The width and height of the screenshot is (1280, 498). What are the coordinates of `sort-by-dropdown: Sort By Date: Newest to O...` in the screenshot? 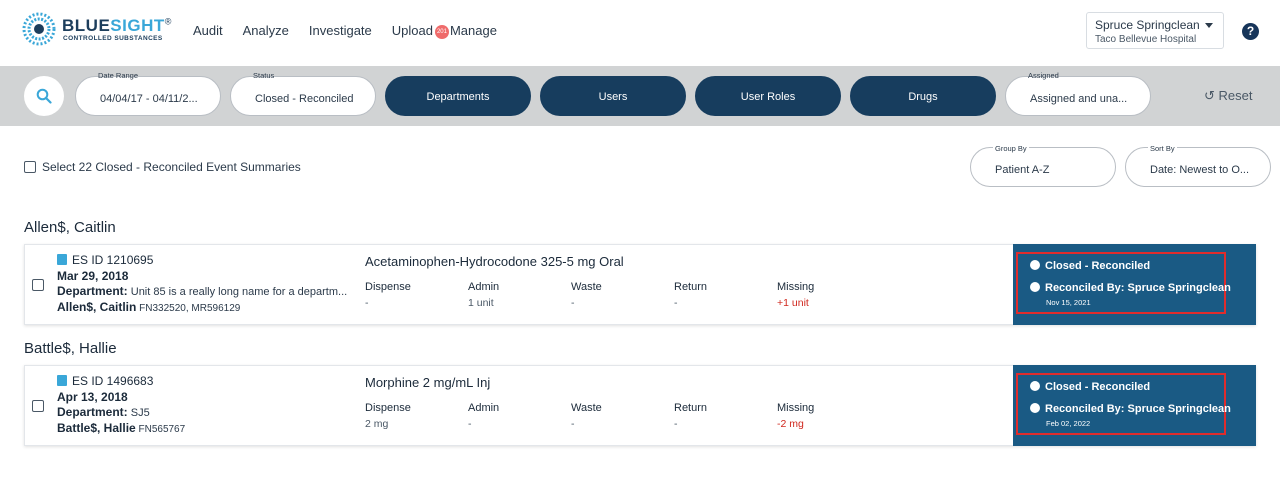 It's located at (1198, 165).